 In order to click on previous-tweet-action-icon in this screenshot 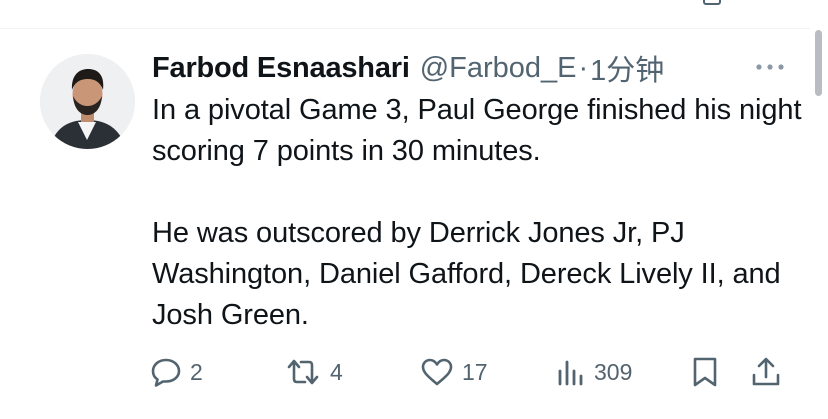, I will do `click(712, 2)`.